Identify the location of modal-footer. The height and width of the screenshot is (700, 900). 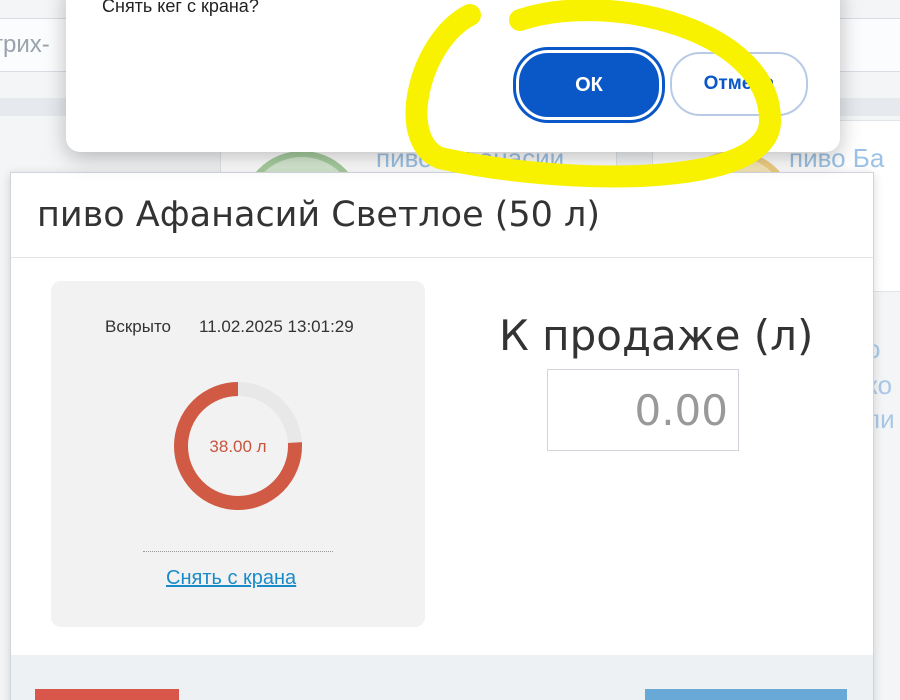
(442, 677).